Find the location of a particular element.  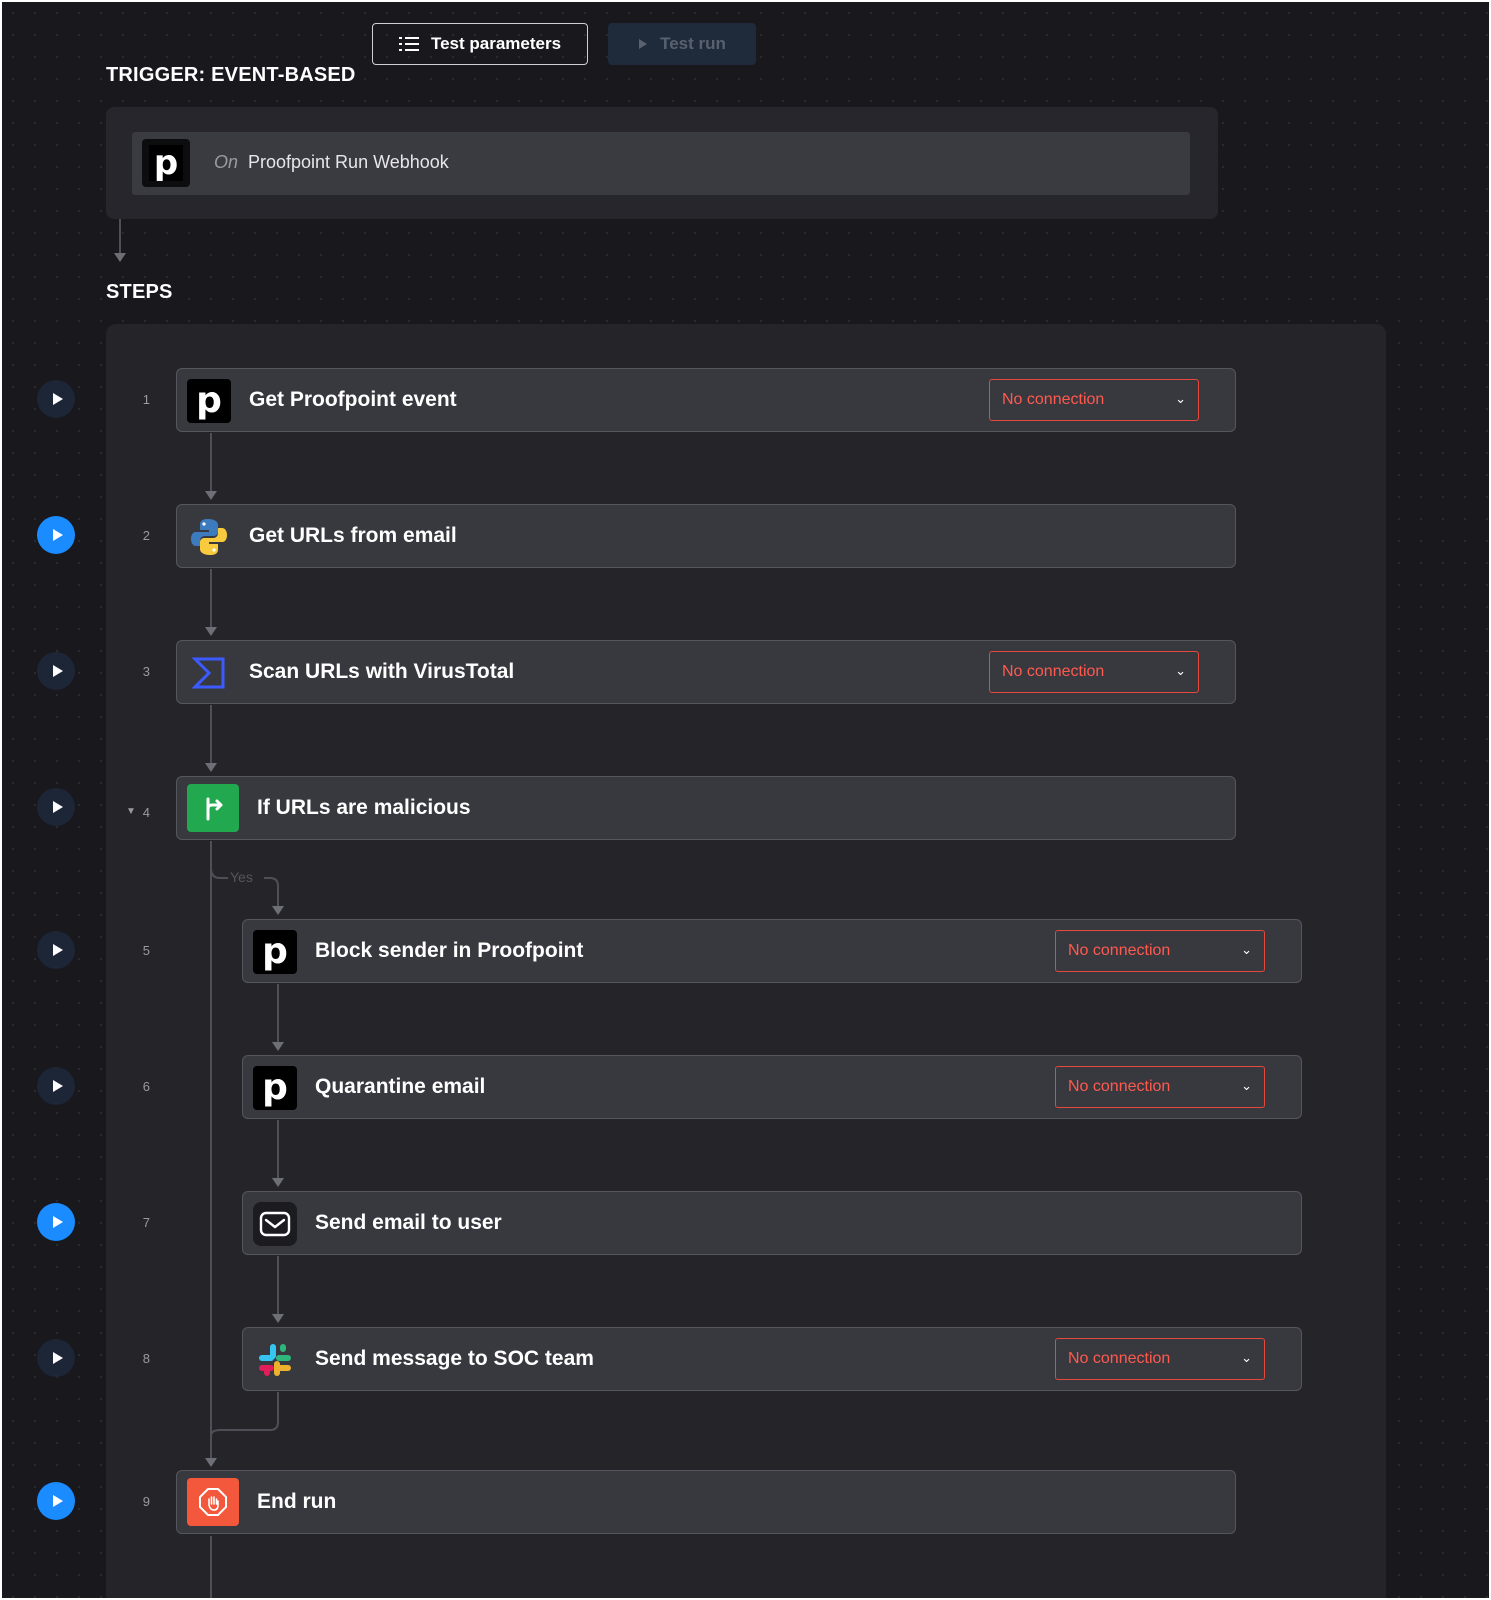

slack-icon is located at coordinates (275, 1360).